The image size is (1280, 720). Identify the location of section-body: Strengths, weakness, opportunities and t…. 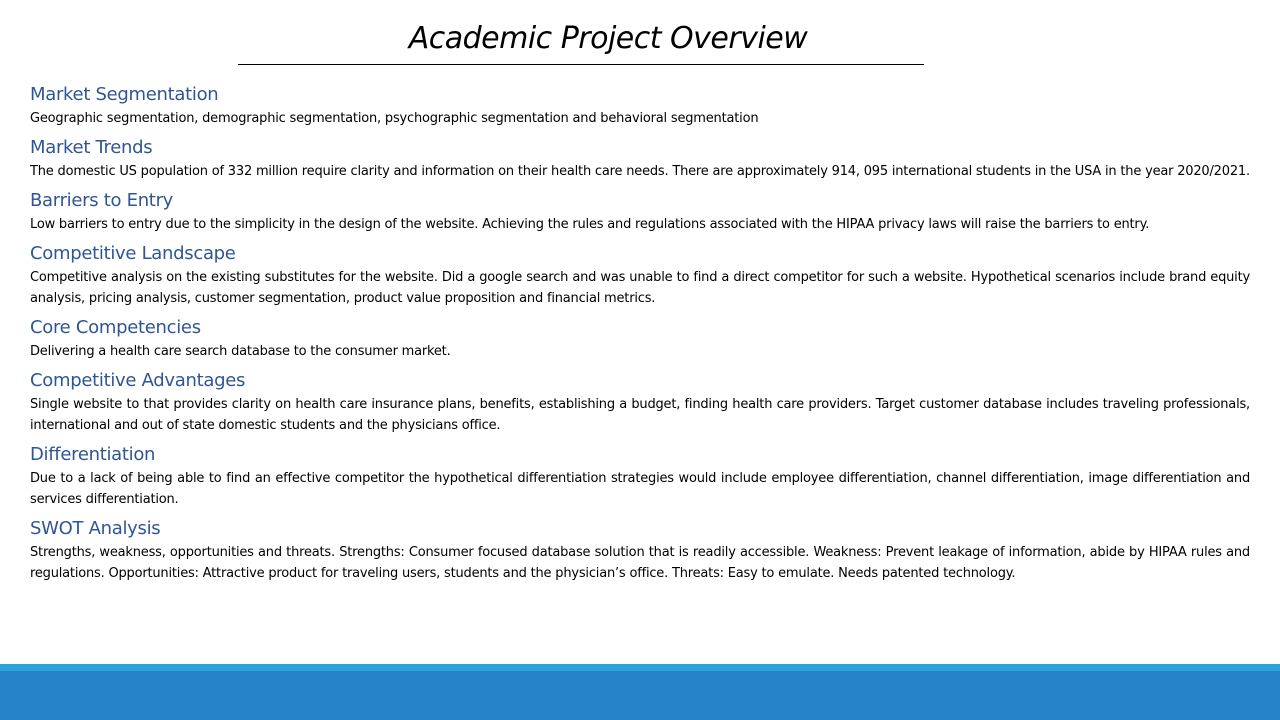
(640, 563).